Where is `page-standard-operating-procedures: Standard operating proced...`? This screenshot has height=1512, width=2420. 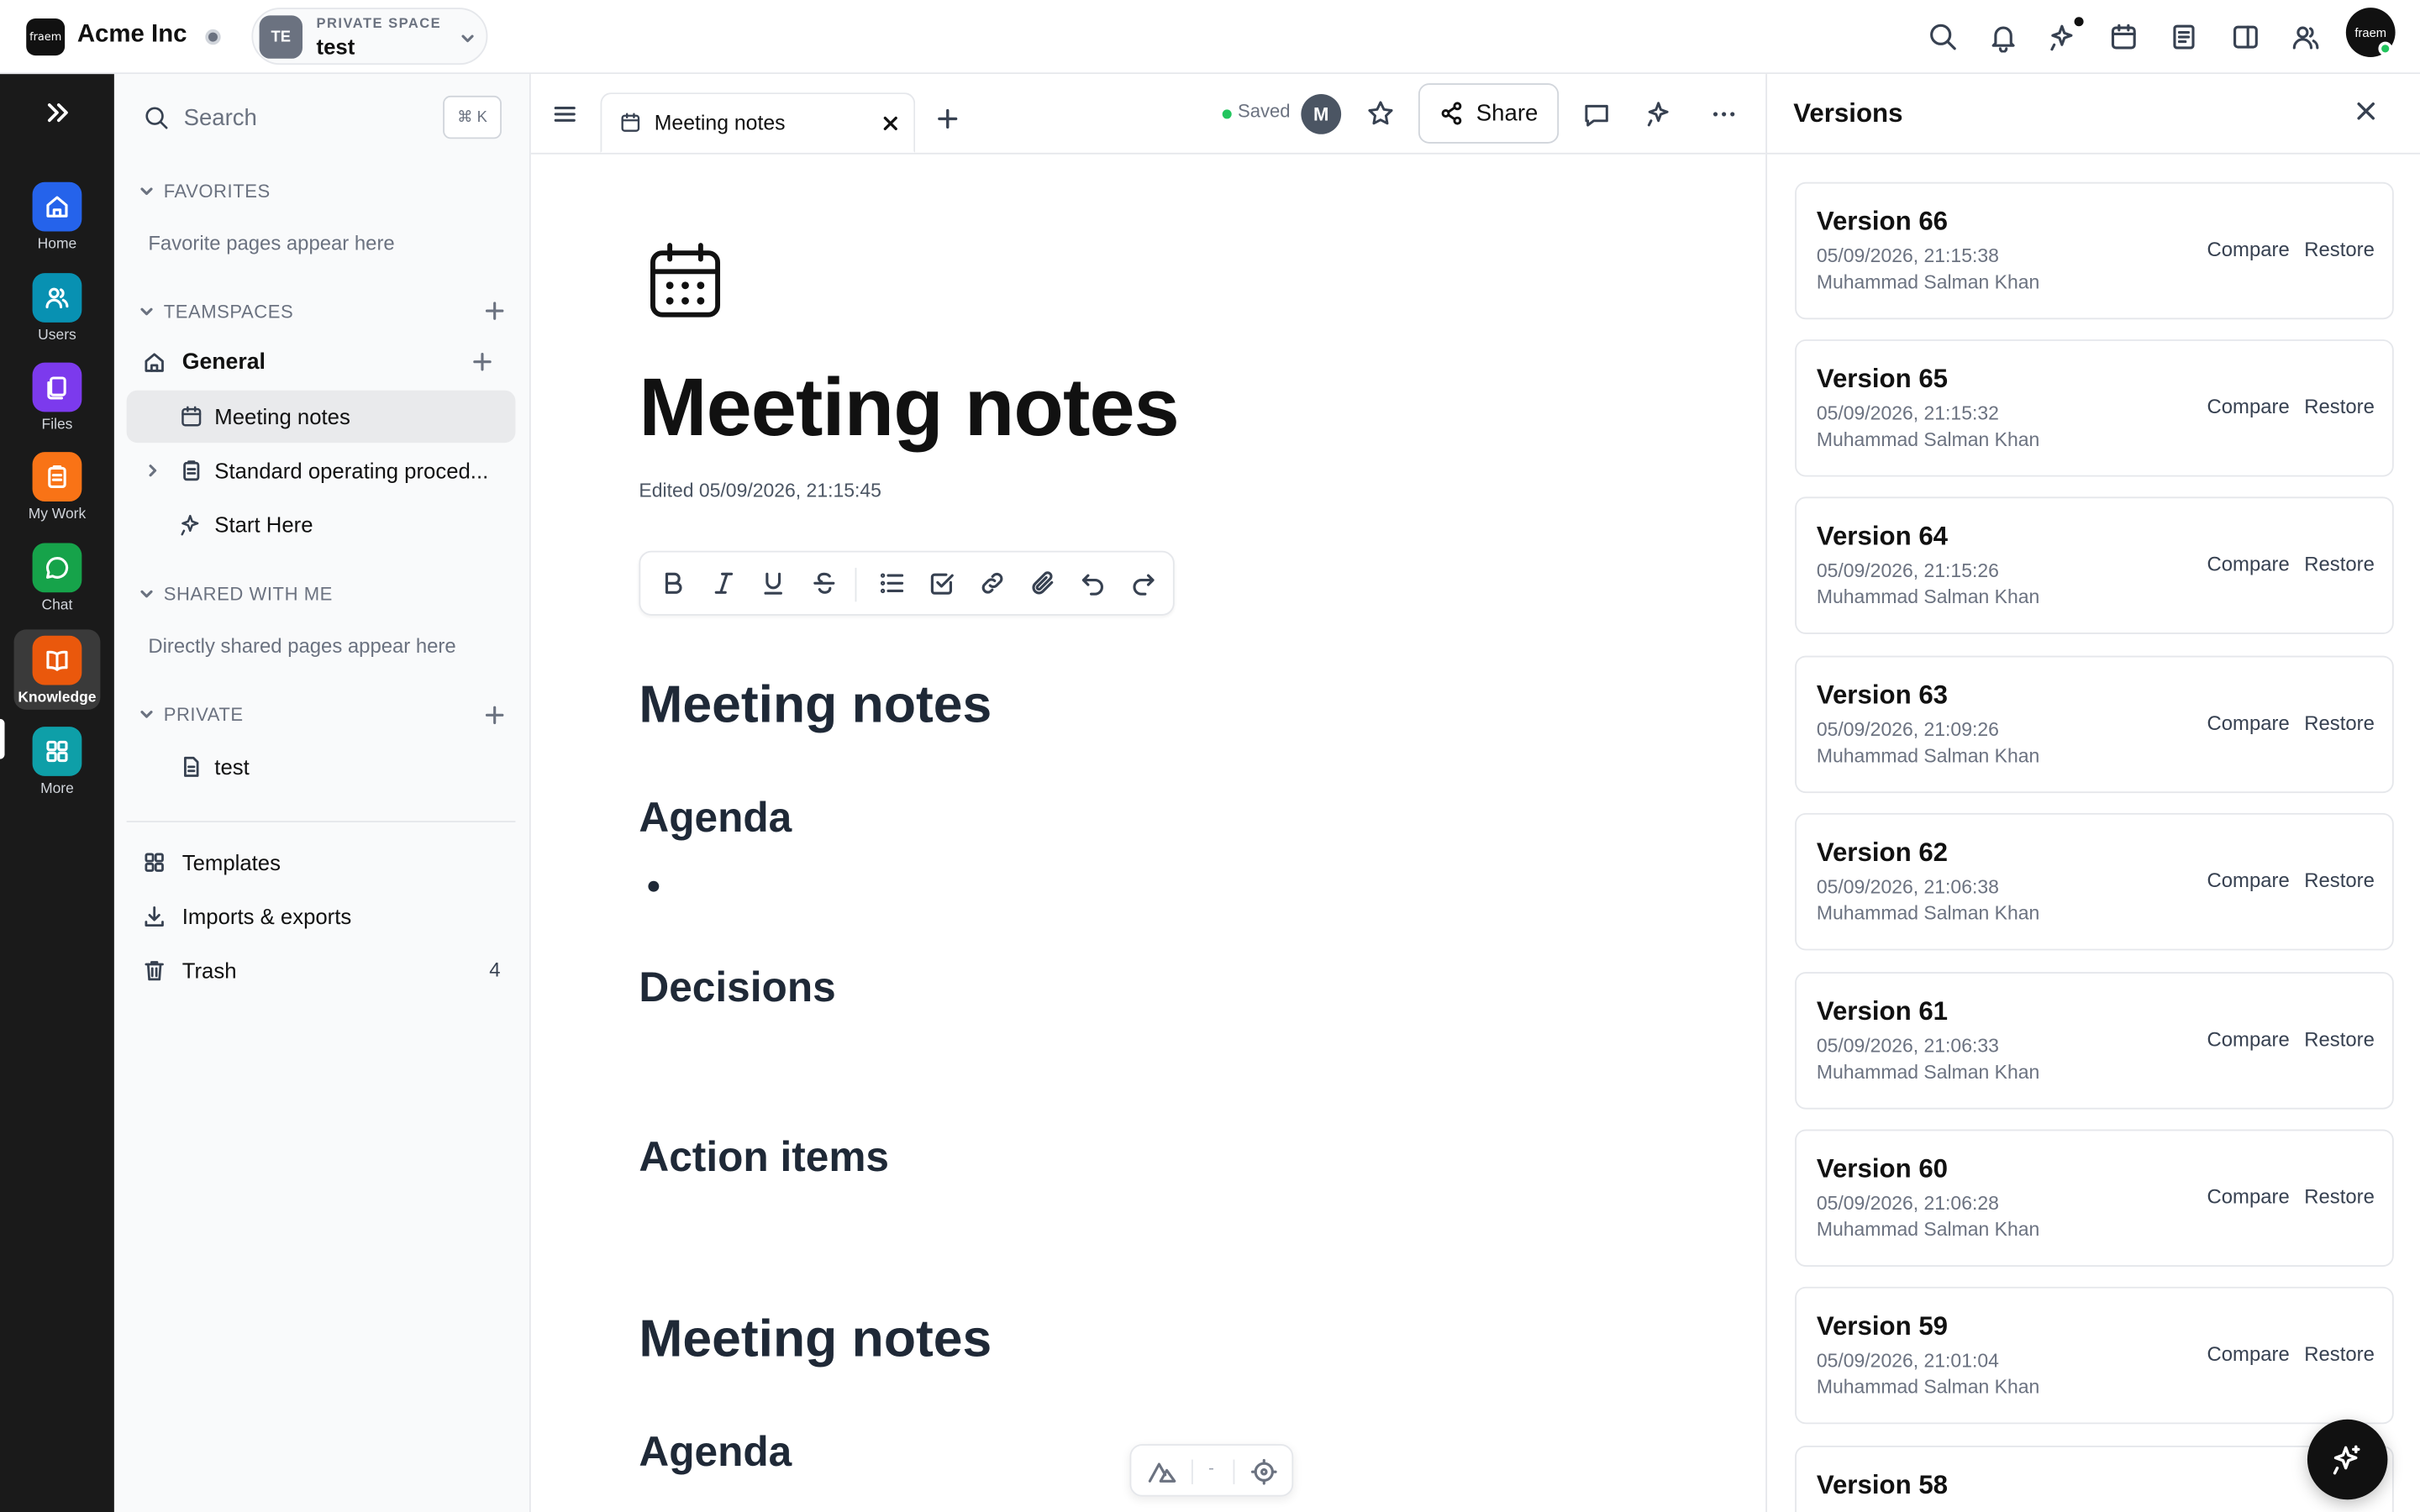
page-standard-operating-procedures: Standard operating proced... is located at coordinates (321, 470).